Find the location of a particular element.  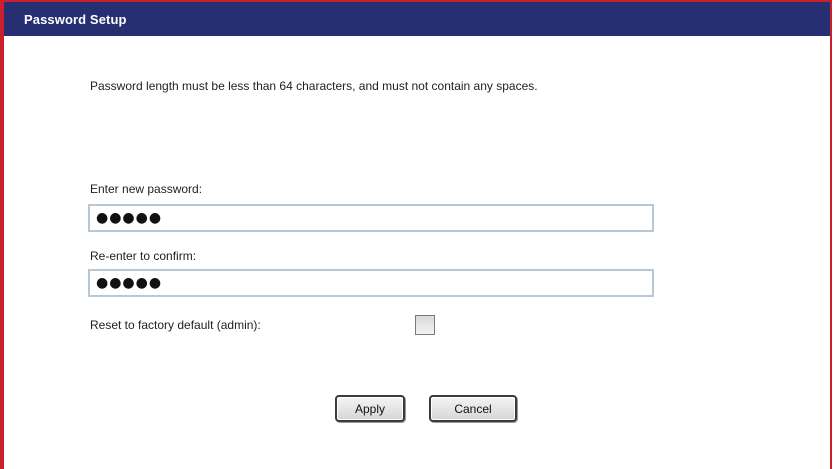

title-bar: Password Setup is located at coordinates (417, 19).